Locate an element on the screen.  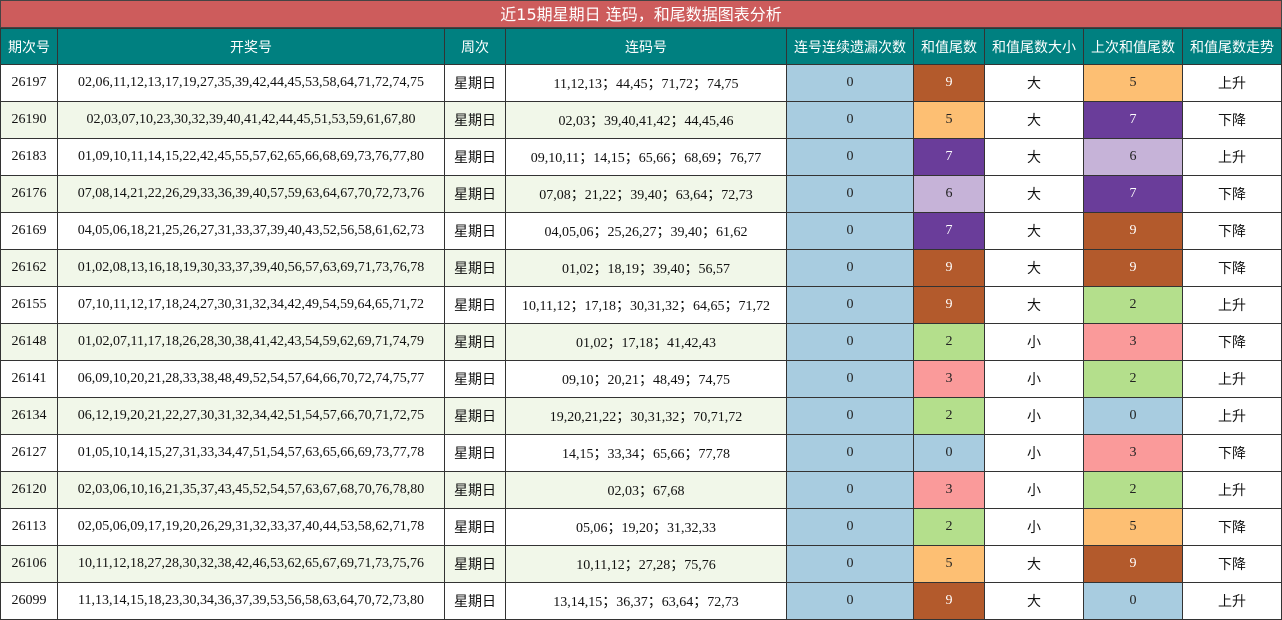
cell-sum-tail: 6 is located at coordinates (949, 194).